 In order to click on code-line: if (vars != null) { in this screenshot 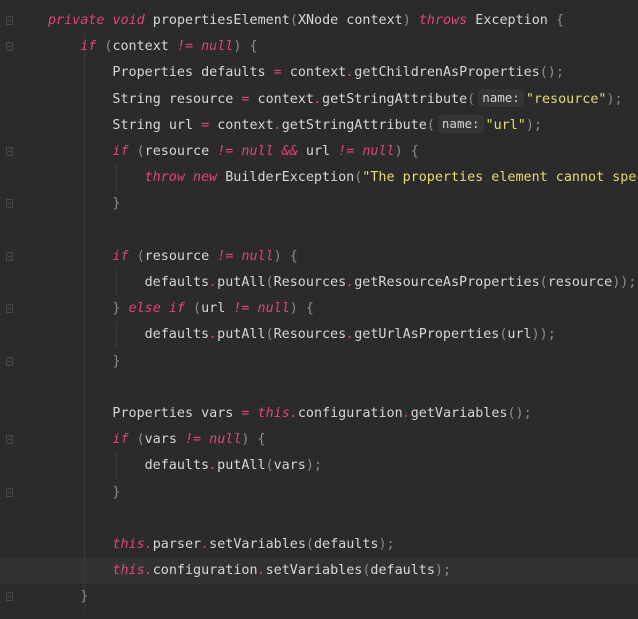, I will do `click(319, 440)`.